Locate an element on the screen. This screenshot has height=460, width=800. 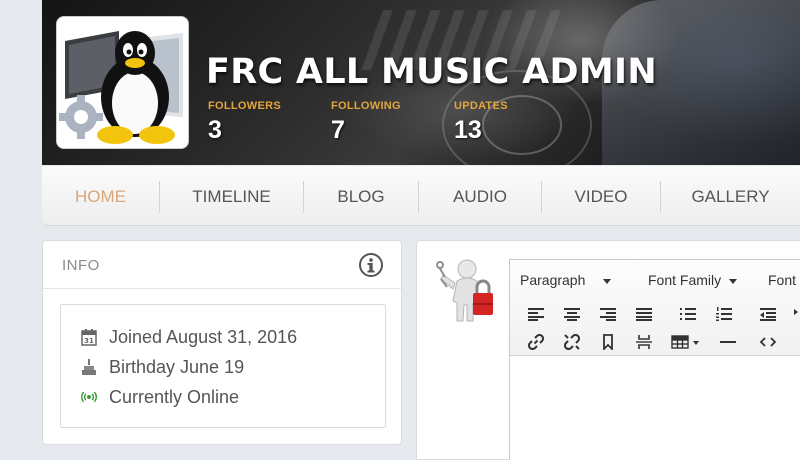
tux-penguin-icon is located at coordinates (122, 82).